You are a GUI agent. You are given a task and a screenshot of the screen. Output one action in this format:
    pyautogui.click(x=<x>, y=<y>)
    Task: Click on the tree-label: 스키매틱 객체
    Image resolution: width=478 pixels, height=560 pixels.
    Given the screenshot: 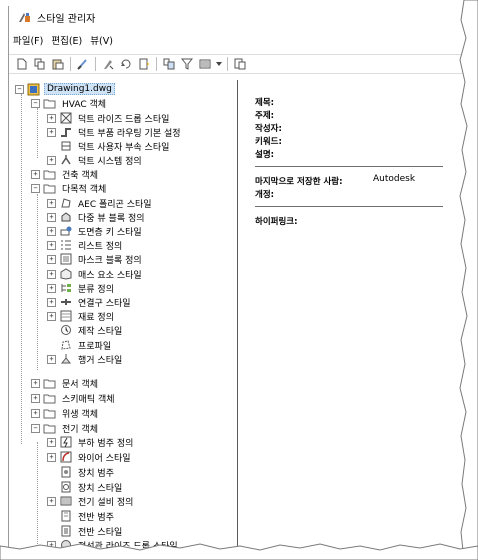 What is the action you would take?
    pyautogui.click(x=88, y=399)
    